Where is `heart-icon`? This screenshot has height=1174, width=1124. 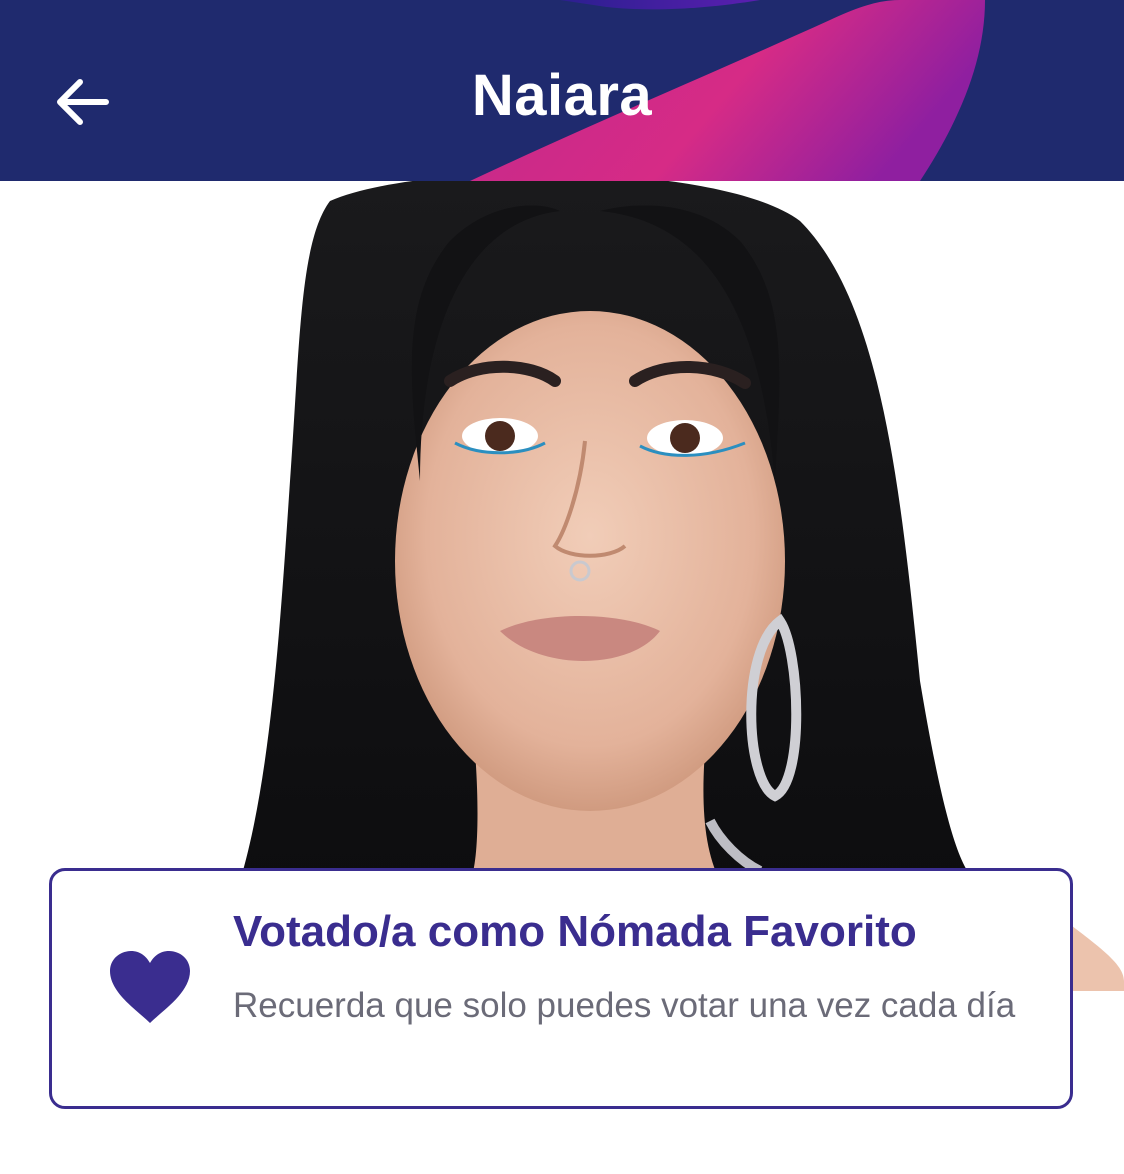 heart-icon is located at coordinates (150, 987).